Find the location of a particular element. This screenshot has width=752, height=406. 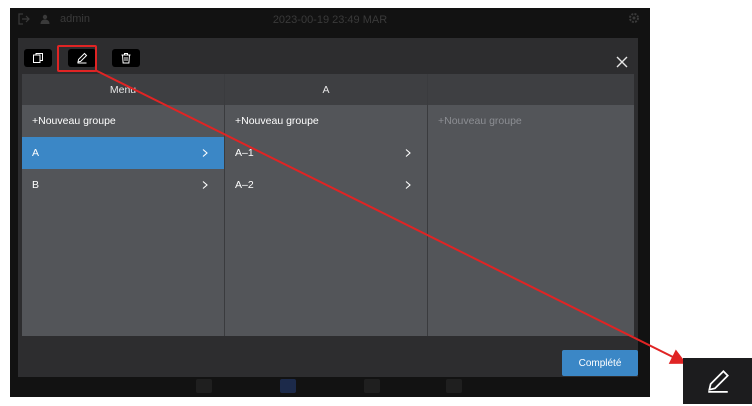

menu-item-a2: A–2 is located at coordinates (326, 185).